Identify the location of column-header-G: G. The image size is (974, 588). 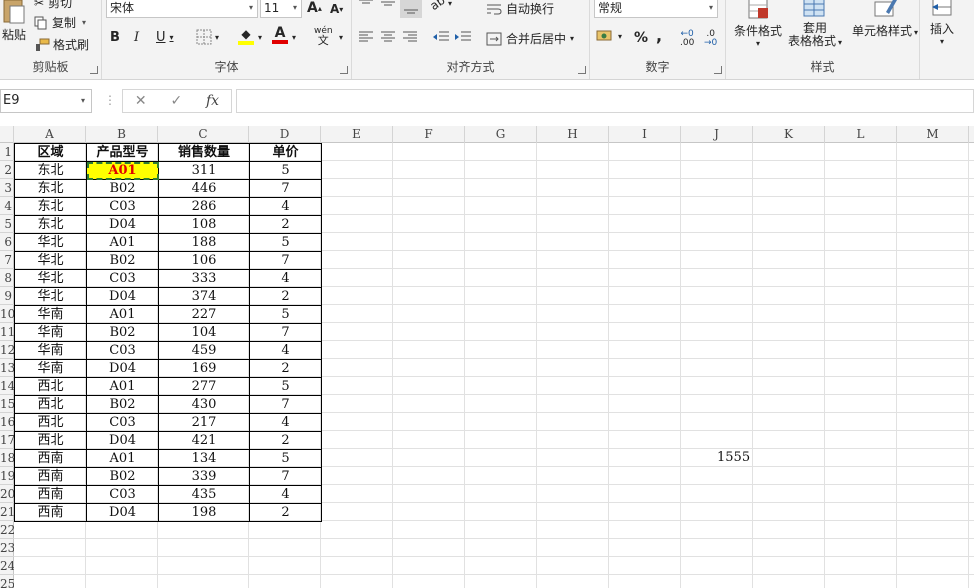
(501, 134).